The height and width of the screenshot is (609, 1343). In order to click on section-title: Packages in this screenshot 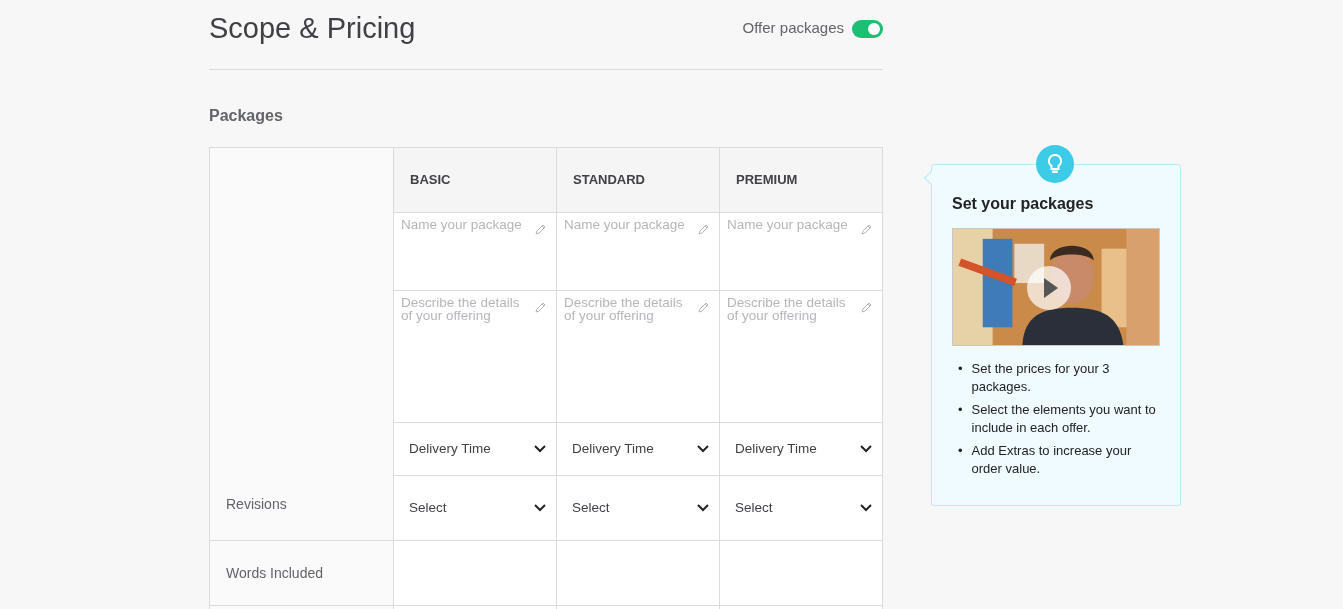, I will do `click(246, 116)`.